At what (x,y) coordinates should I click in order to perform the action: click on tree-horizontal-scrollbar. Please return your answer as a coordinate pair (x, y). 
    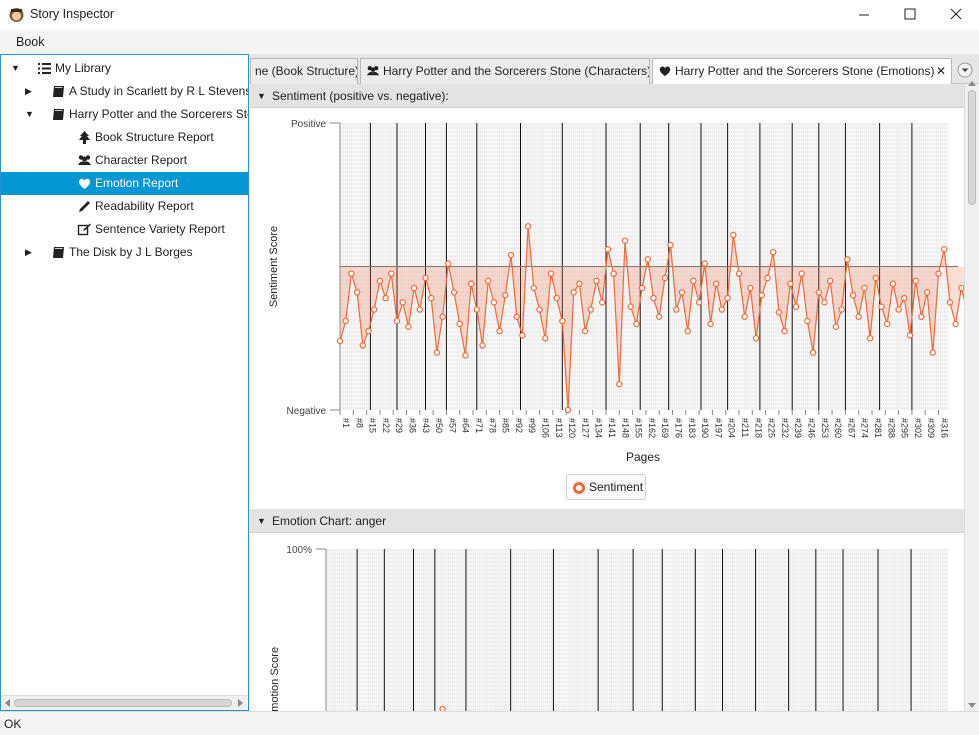
    Looking at the image, I should click on (124, 702).